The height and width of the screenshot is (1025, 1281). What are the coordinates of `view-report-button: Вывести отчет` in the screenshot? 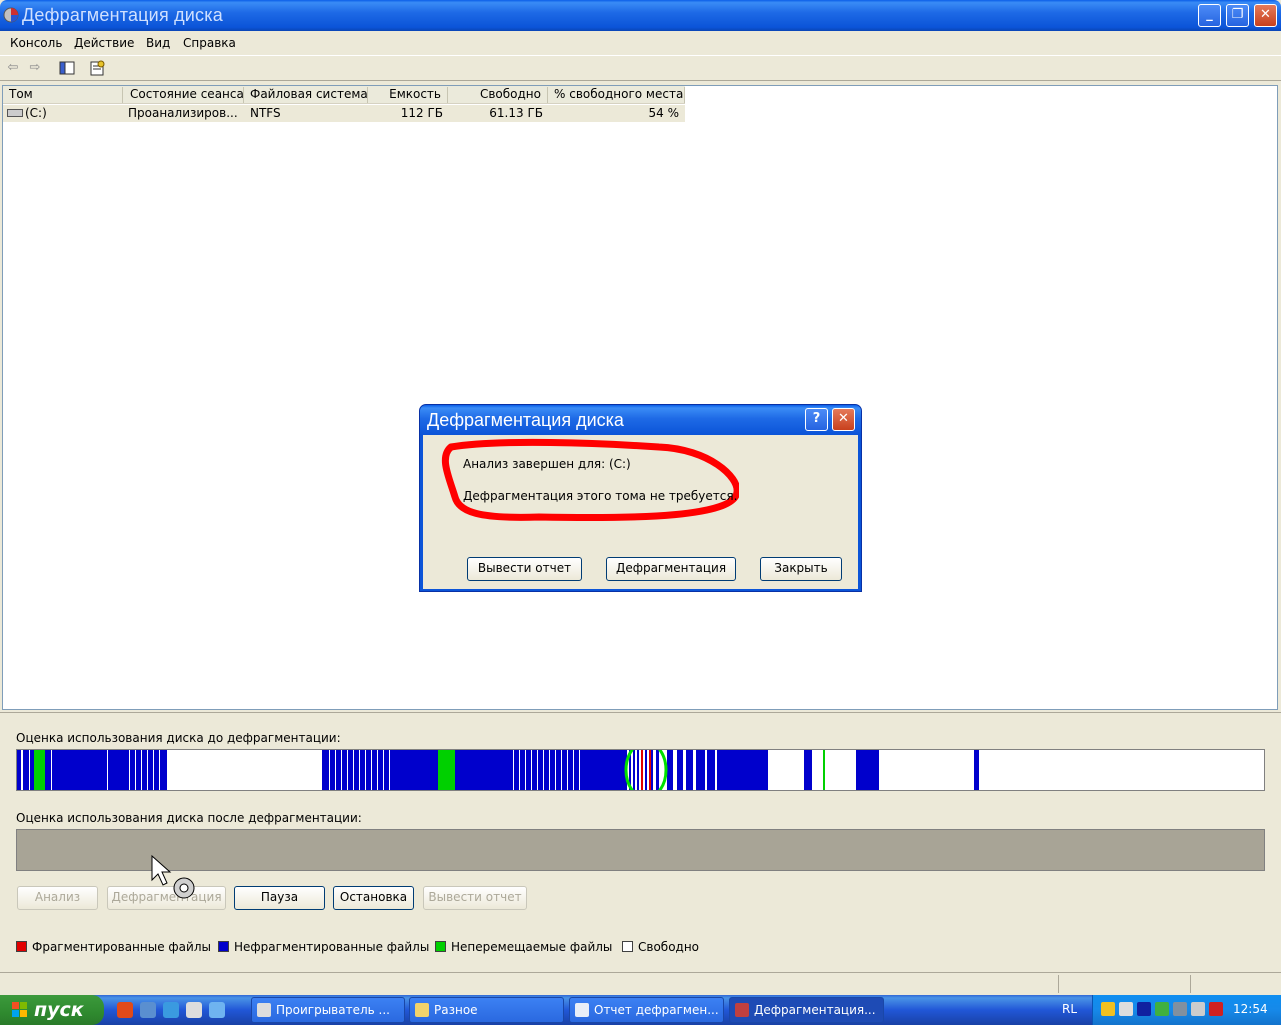 It's located at (475, 898).